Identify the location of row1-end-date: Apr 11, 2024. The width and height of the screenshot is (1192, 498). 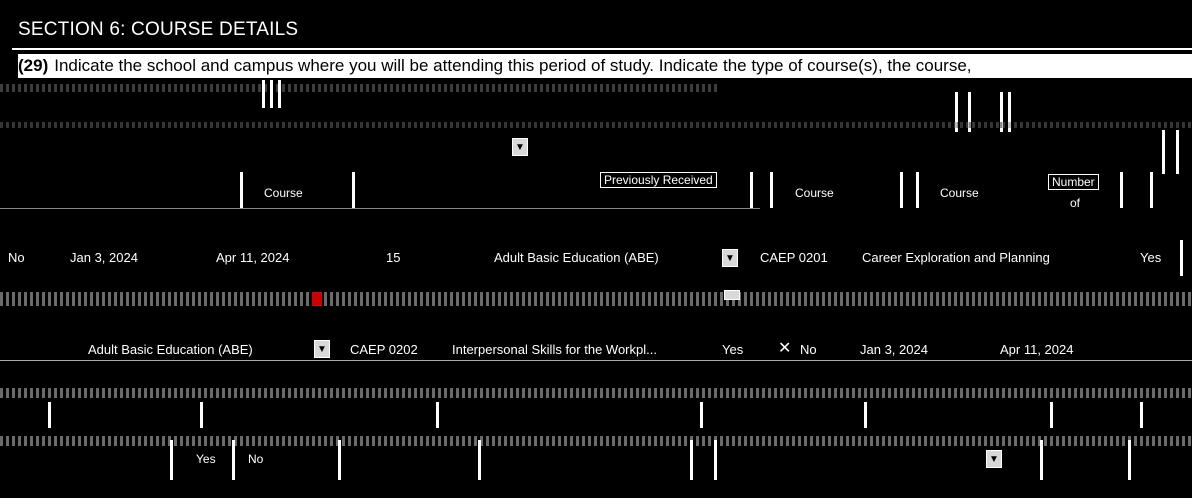
(253, 257).